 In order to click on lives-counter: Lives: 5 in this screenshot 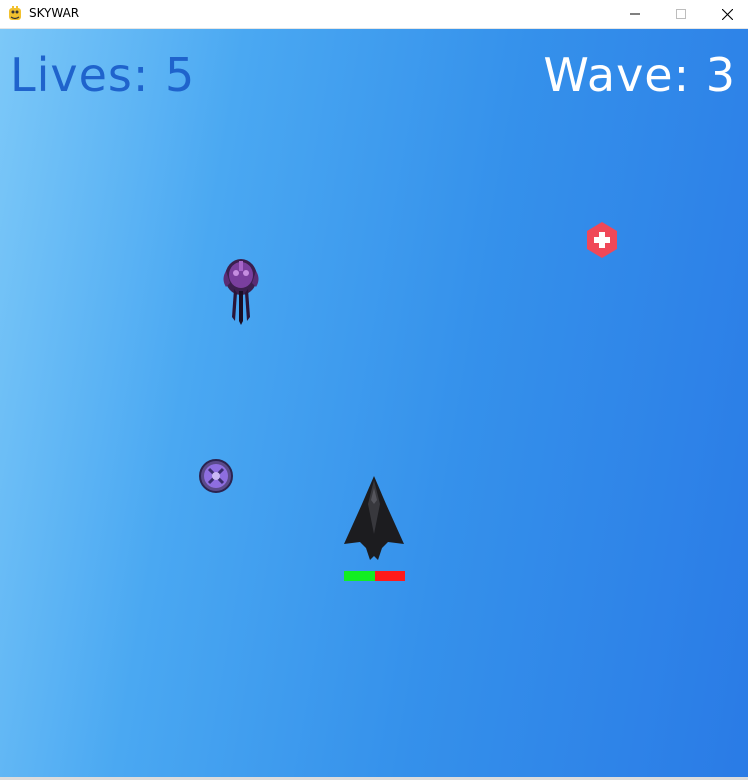, I will do `click(103, 75)`.